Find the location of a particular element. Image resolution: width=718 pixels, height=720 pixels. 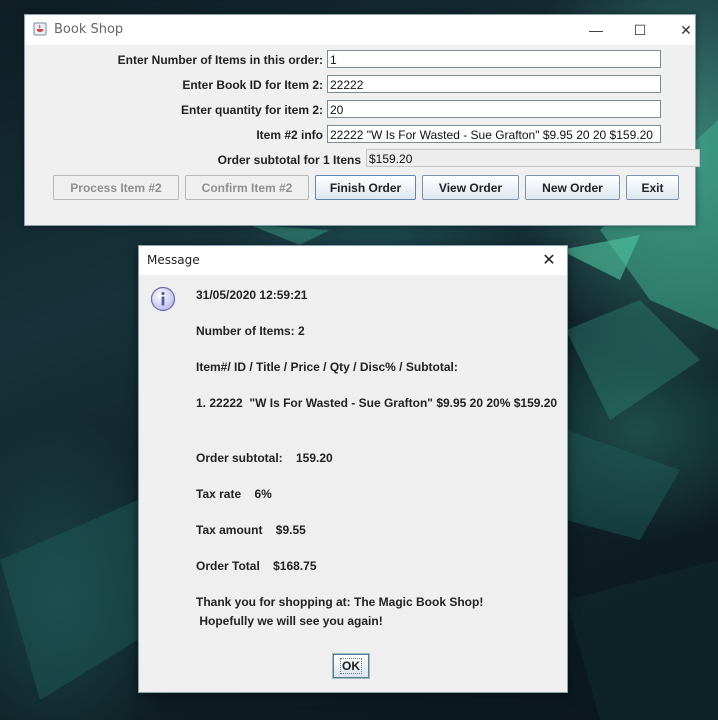

tax-amount: Tax amount $9.55 is located at coordinates (251, 530).